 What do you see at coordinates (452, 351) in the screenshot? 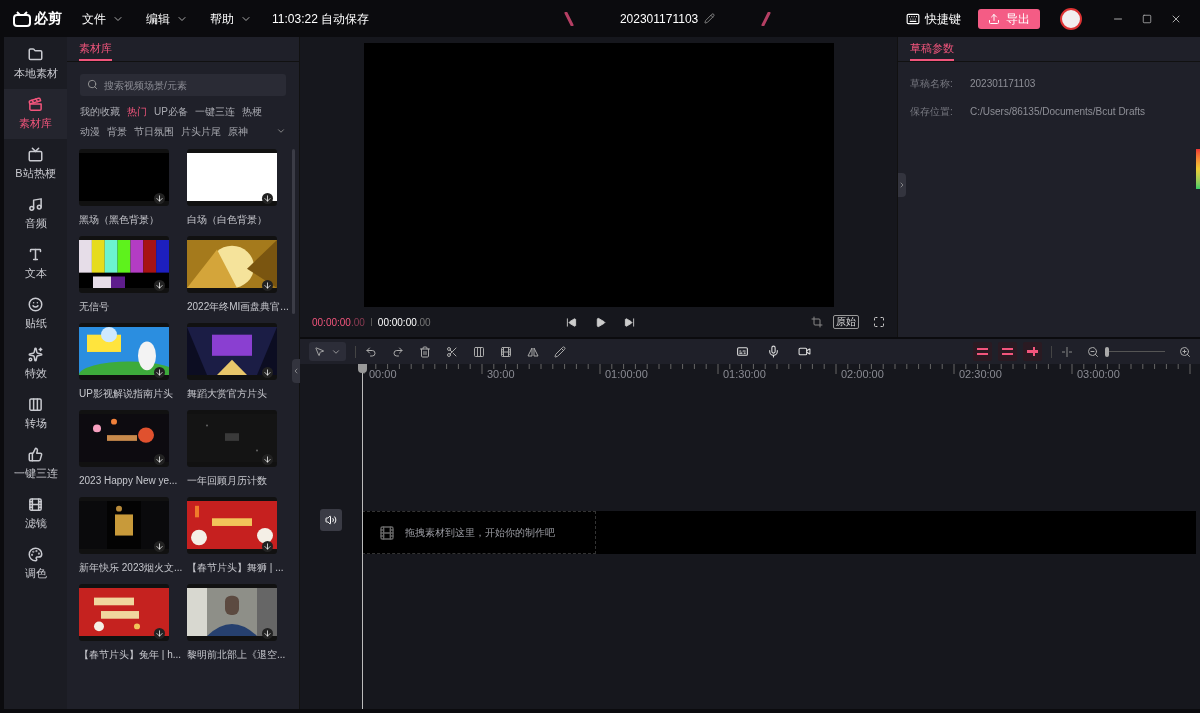
I see `scissors-icon` at bounding box center [452, 351].